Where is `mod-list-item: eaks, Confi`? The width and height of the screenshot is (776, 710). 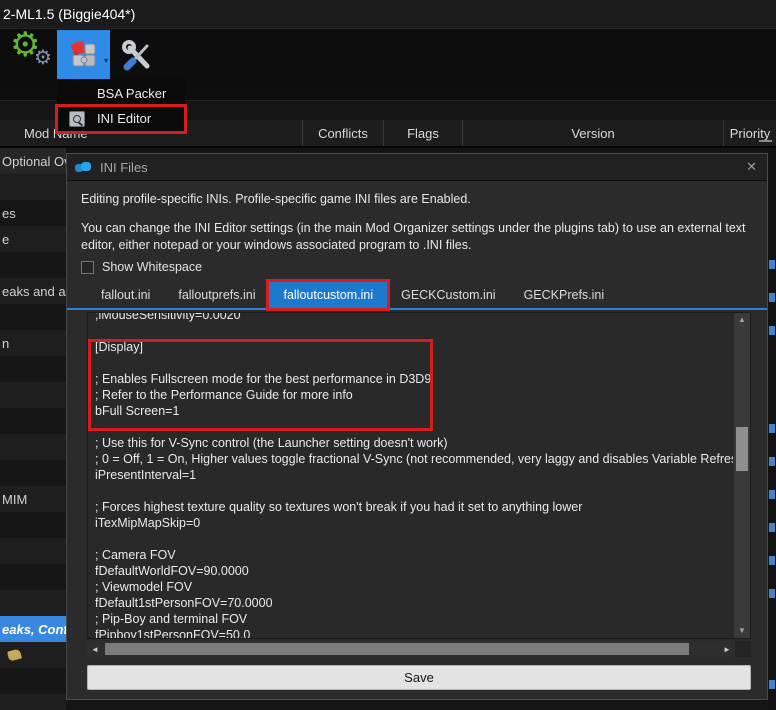 mod-list-item: eaks, Confi is located at coordinates (33, 629).